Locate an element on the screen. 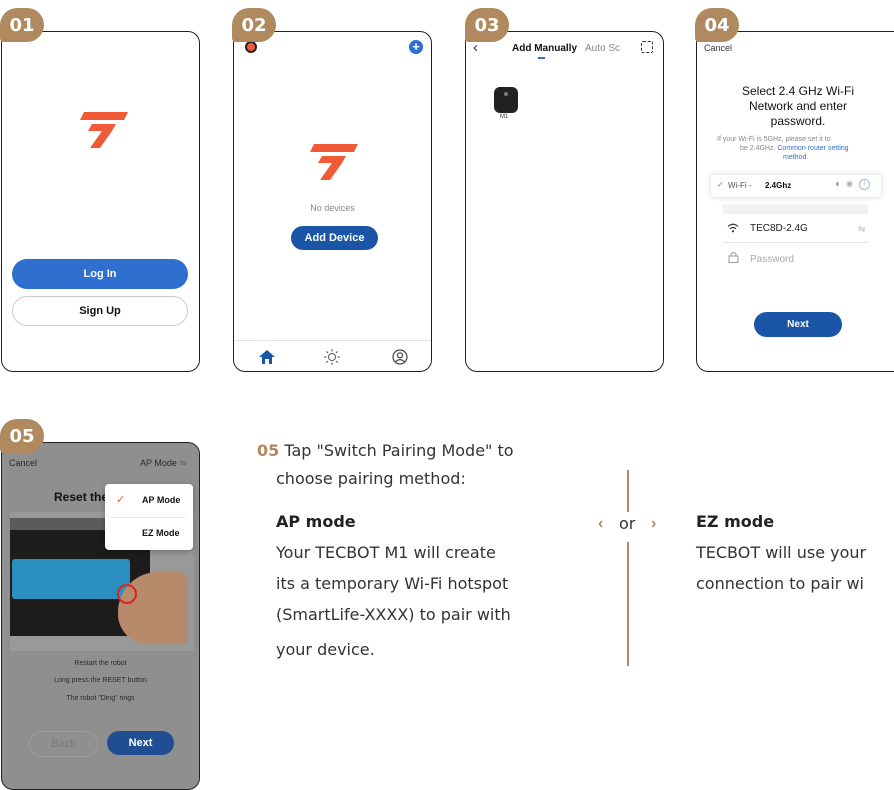 This screenshot has width=894, height=790. mode-switch-label: AP Mode is located at coordinates (158, 463).